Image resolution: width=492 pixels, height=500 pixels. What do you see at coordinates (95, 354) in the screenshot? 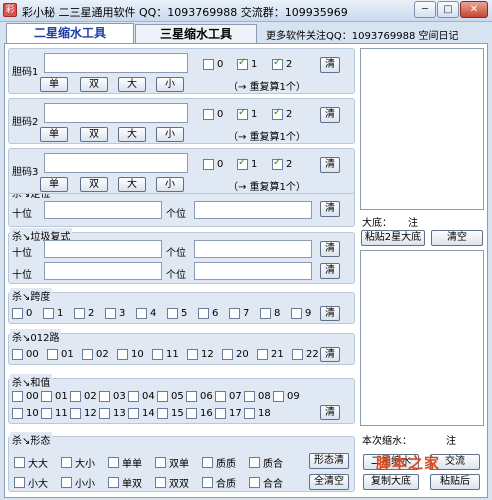
I see `route-check-02: 02` at bounding box center [95, 354].